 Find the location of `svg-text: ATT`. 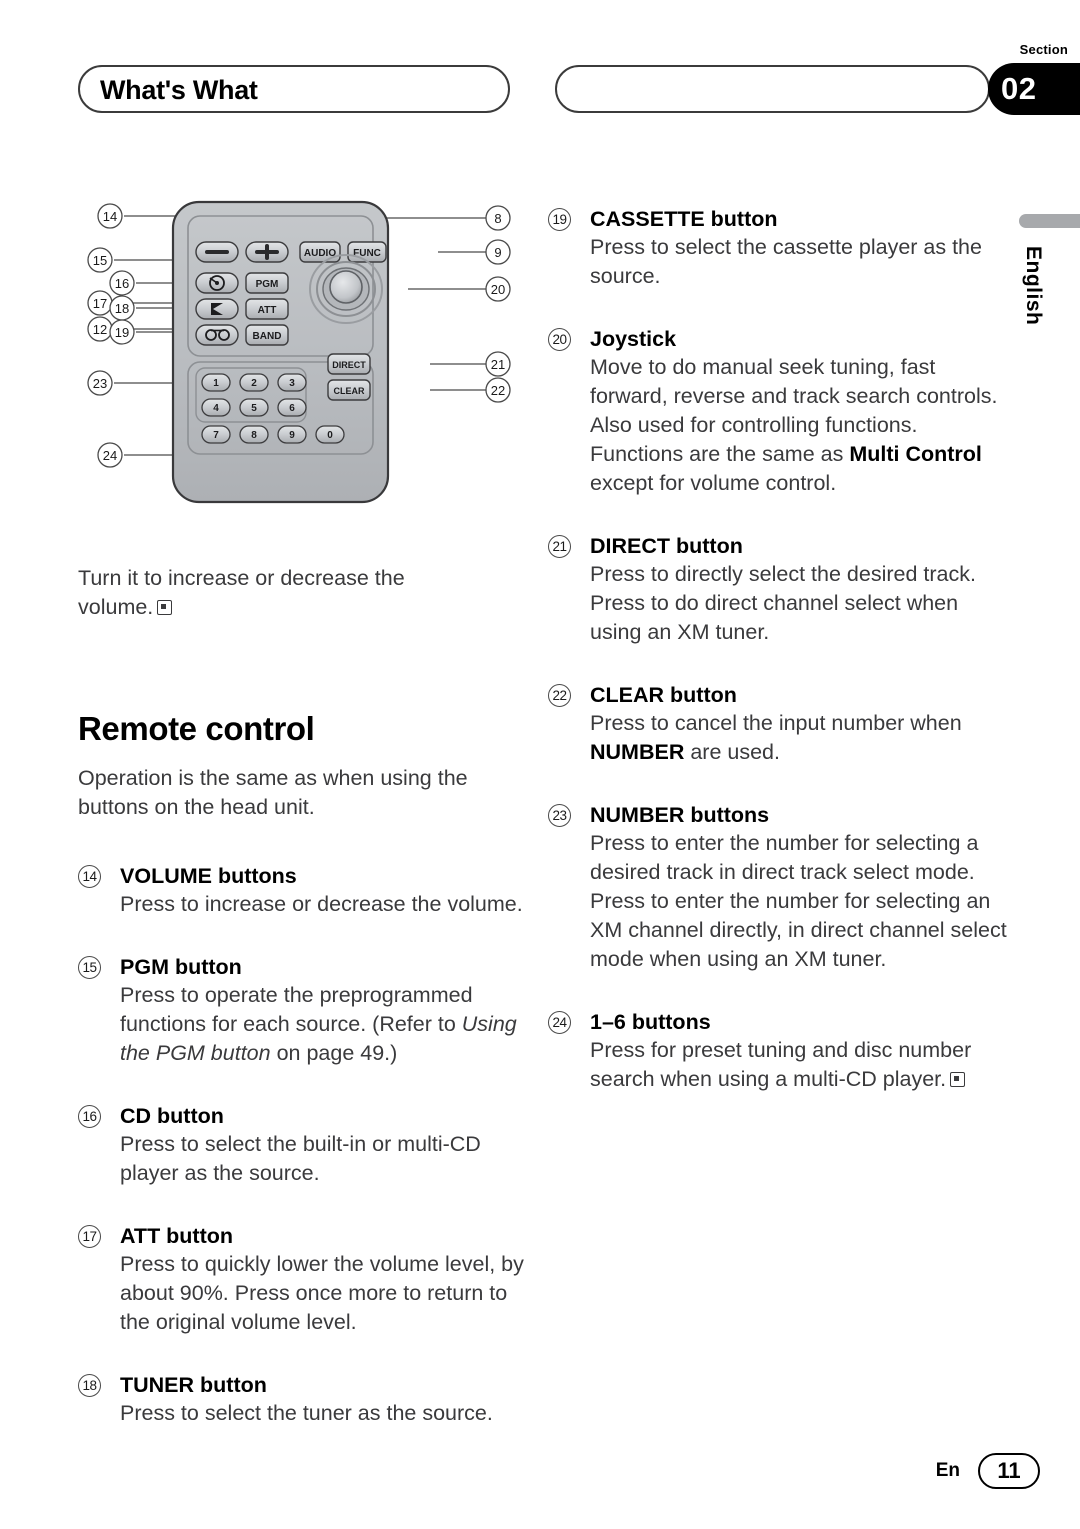

svg-text: ATT is located at coordinates (267, 310).